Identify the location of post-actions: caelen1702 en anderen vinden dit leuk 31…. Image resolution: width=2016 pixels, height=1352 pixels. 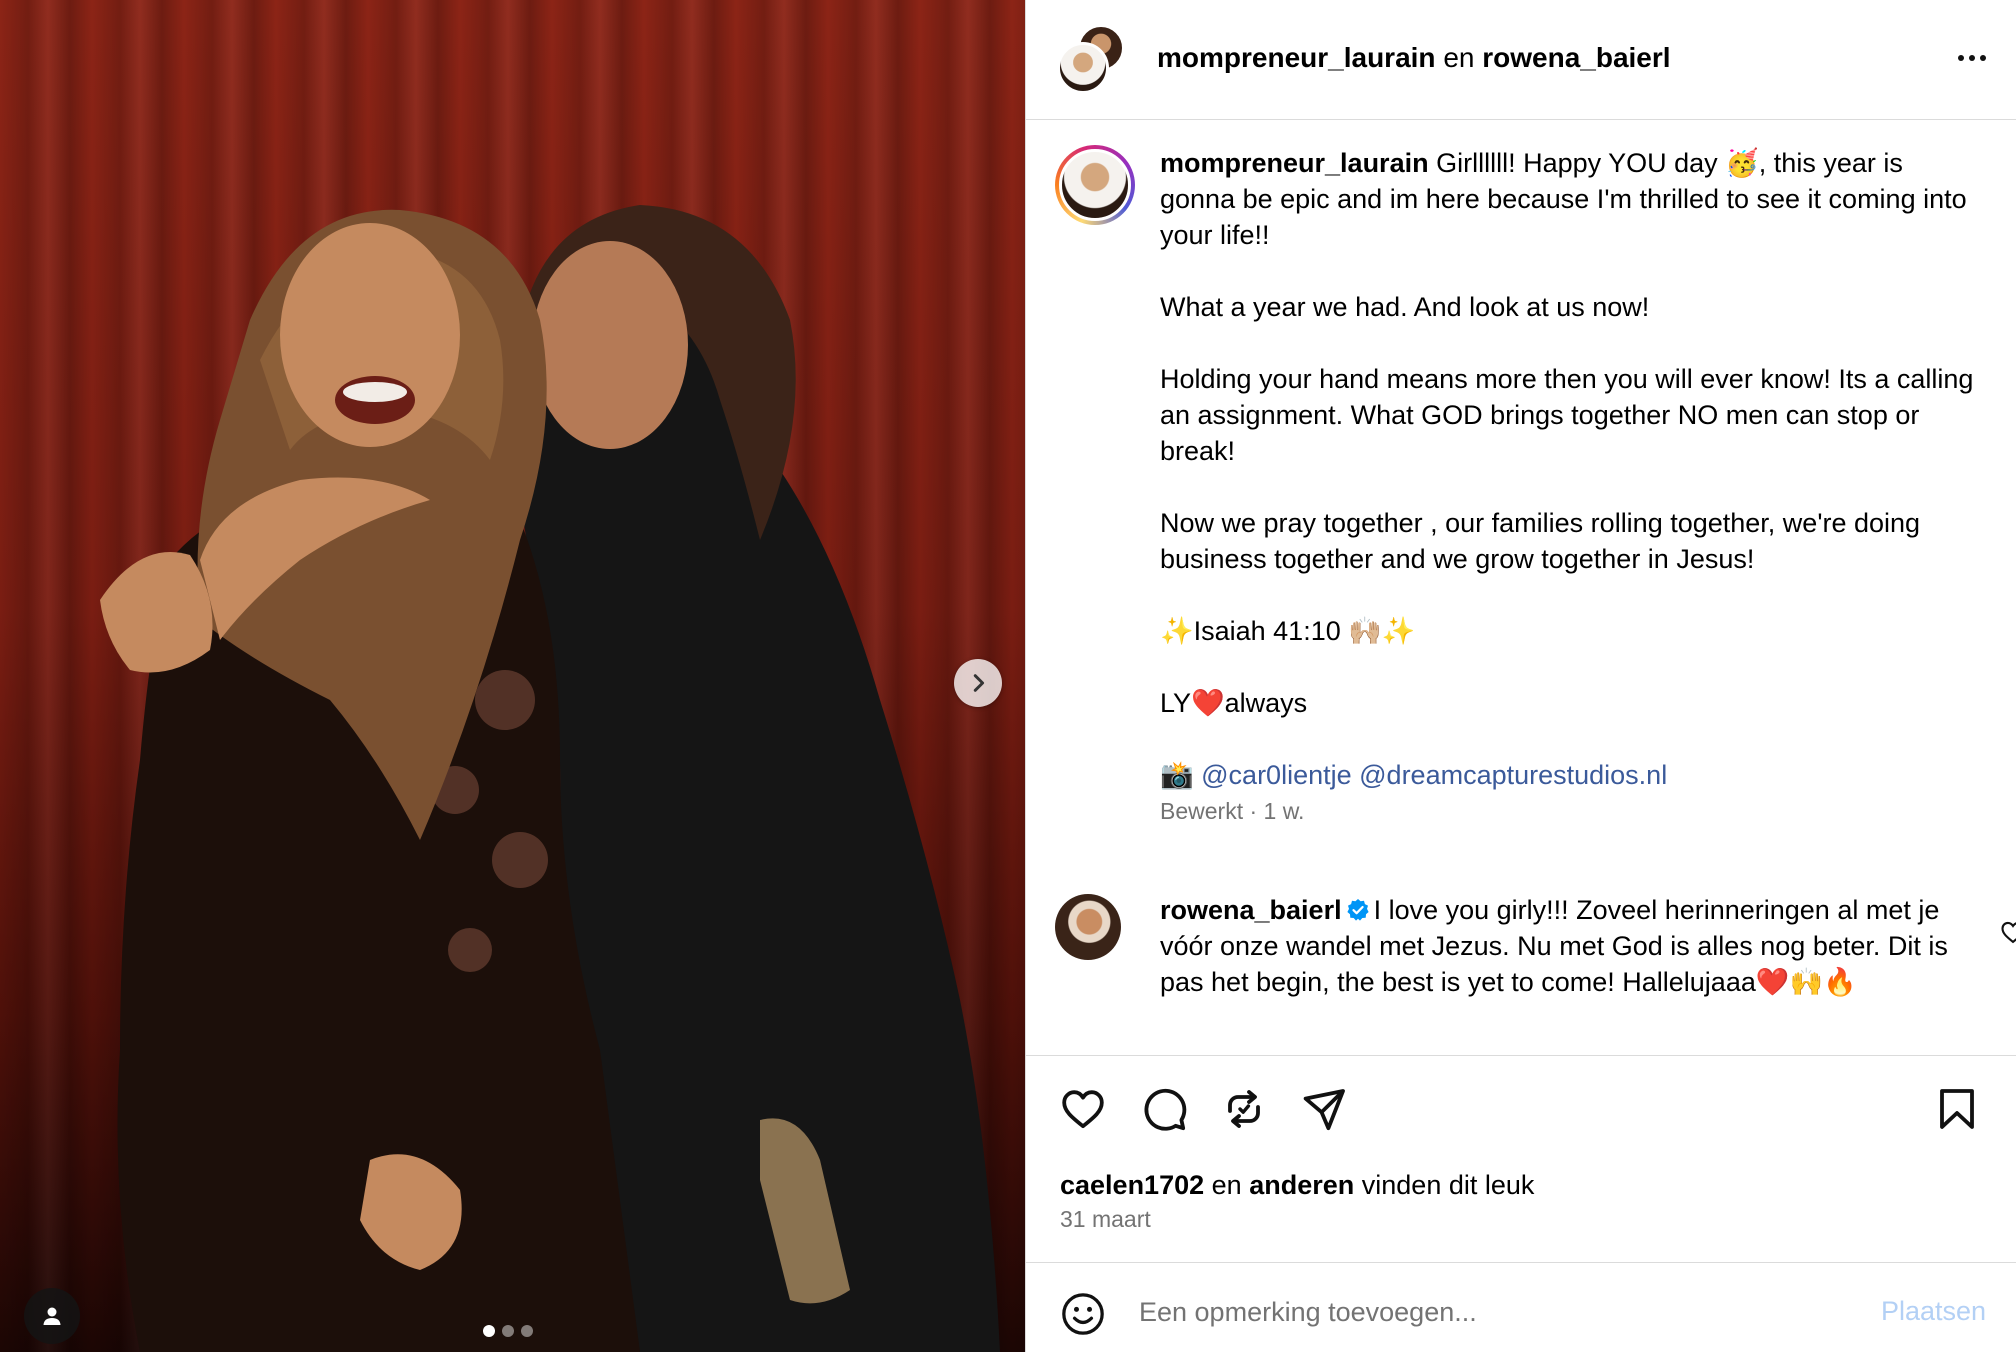
(1521, 1151).